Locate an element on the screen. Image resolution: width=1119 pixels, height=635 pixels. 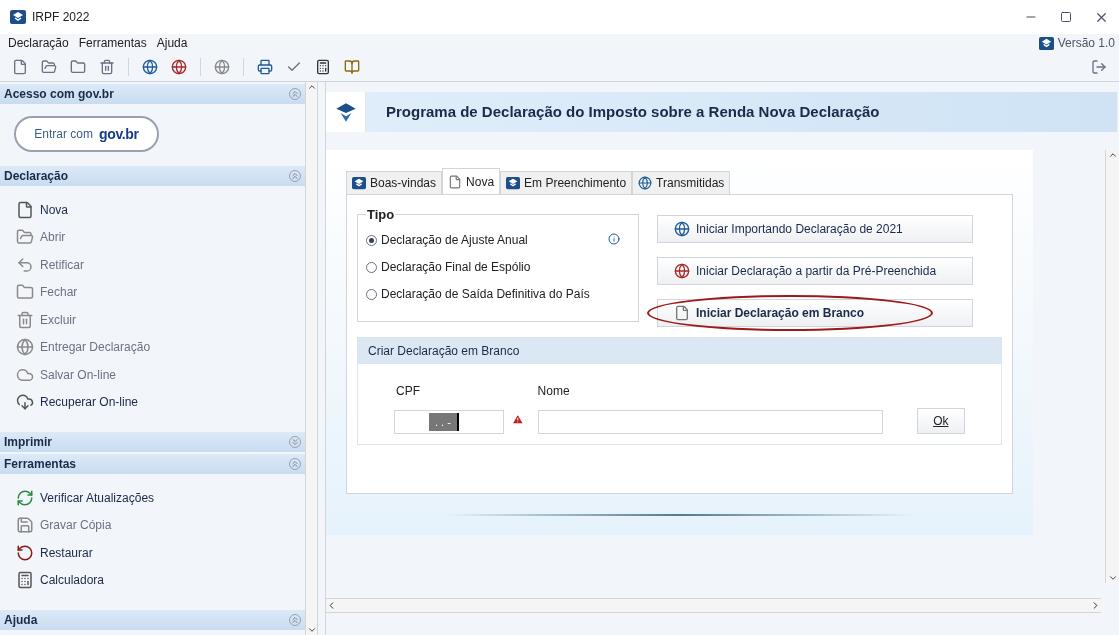
menu-item: Ferramentas is located at coordinates (112, 43).